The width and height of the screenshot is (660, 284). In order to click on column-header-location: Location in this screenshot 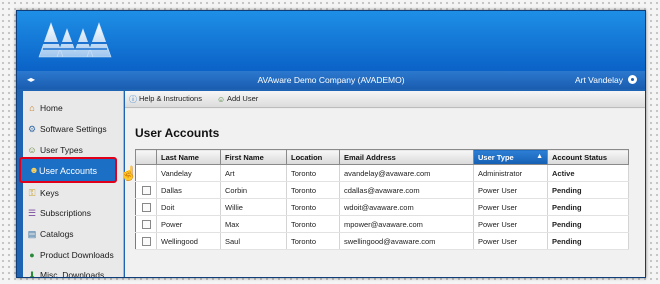, I will do `click(313, 157)`.